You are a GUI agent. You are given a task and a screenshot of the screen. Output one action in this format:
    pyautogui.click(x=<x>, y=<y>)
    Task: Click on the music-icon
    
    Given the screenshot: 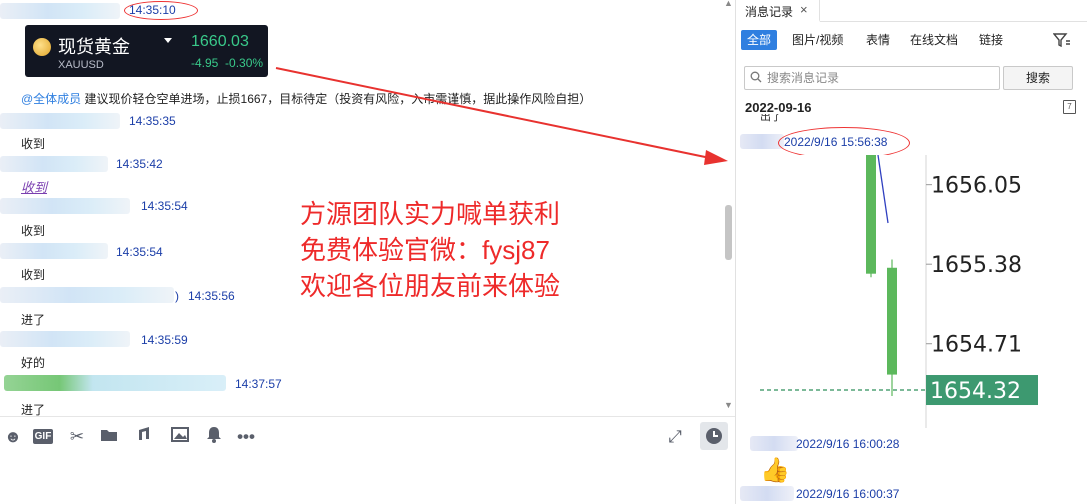 What is the action you would take?
    pyautogui.click(x=145, y=437)
    